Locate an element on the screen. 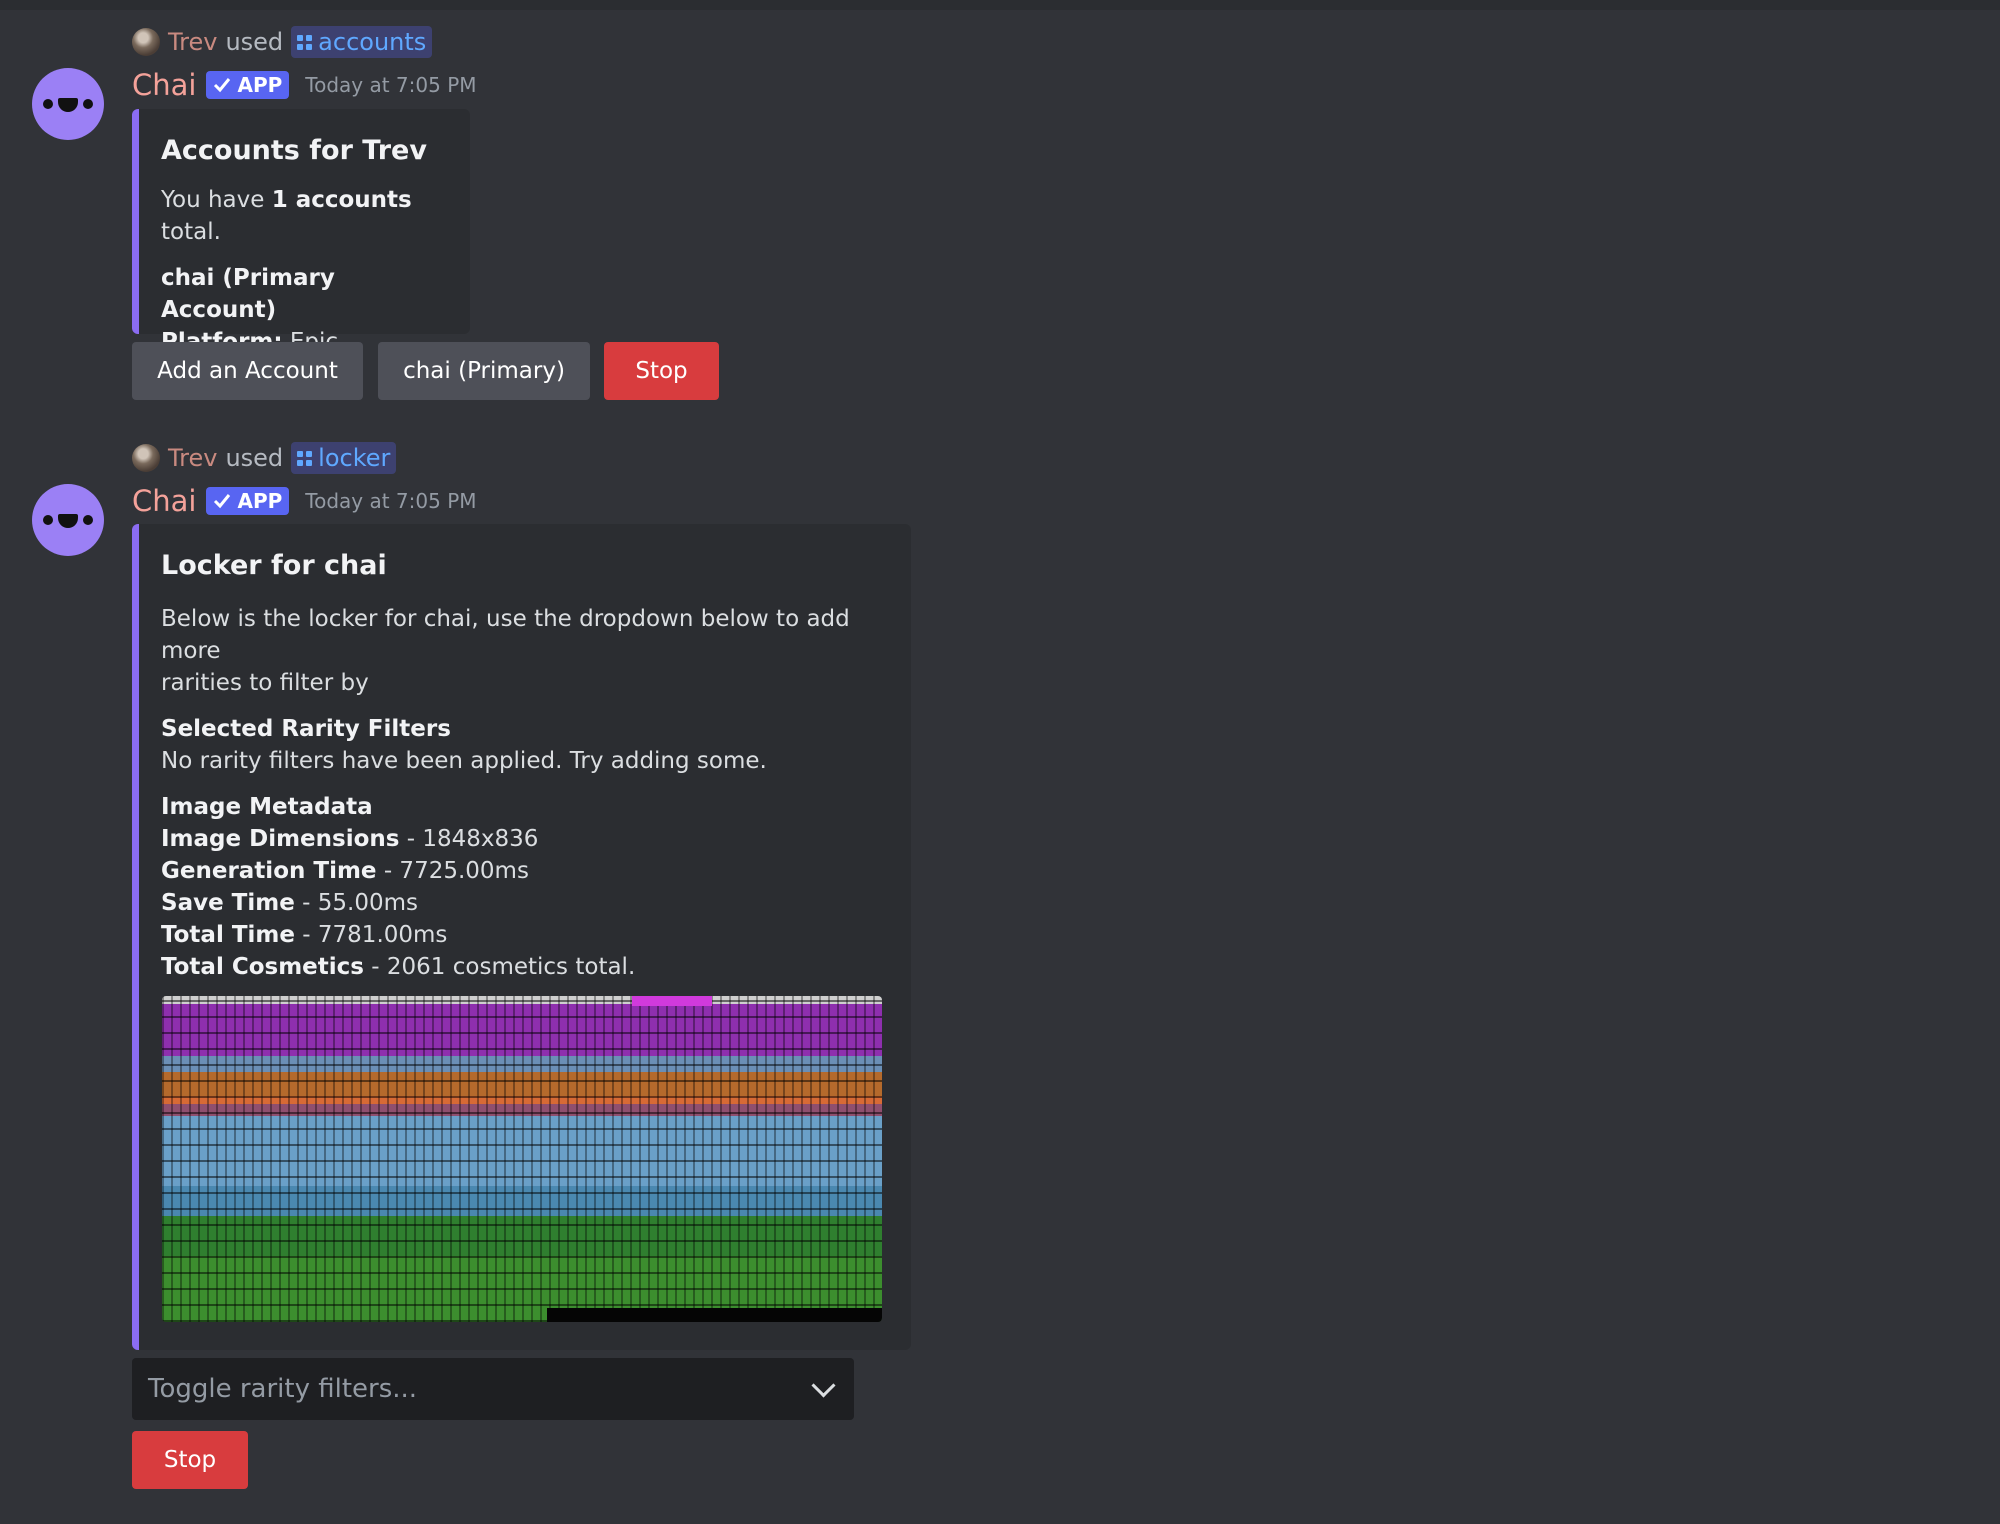  accounts-summary: You have 1 accounts total. is located at coordinates (286, 216).